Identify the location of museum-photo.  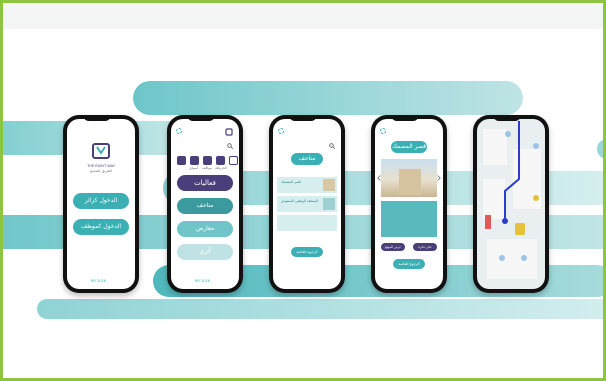
(409, 178).